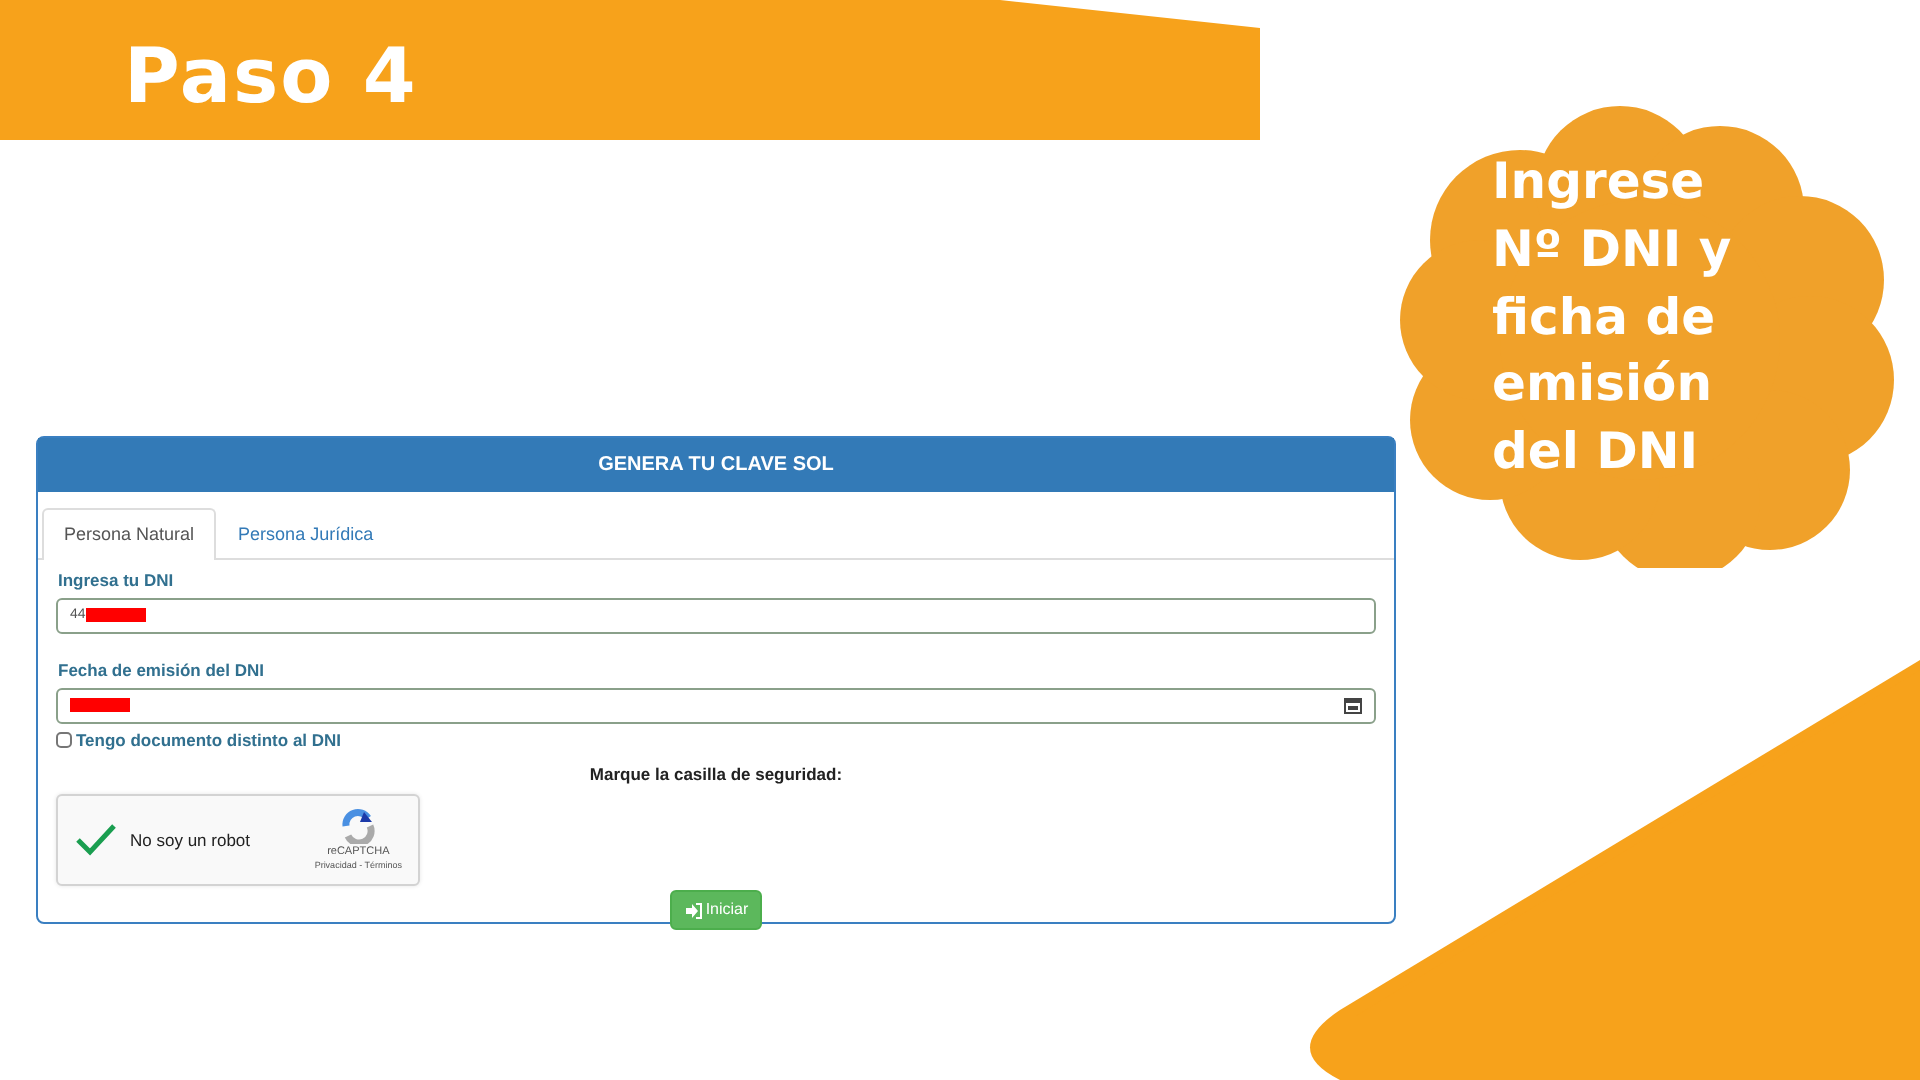 This screenshot has height=1080, width=1920. Describe the element at coordinates (117, 581) in the screenshot. I see `field-label: Ingresa tu DNI` at that location.